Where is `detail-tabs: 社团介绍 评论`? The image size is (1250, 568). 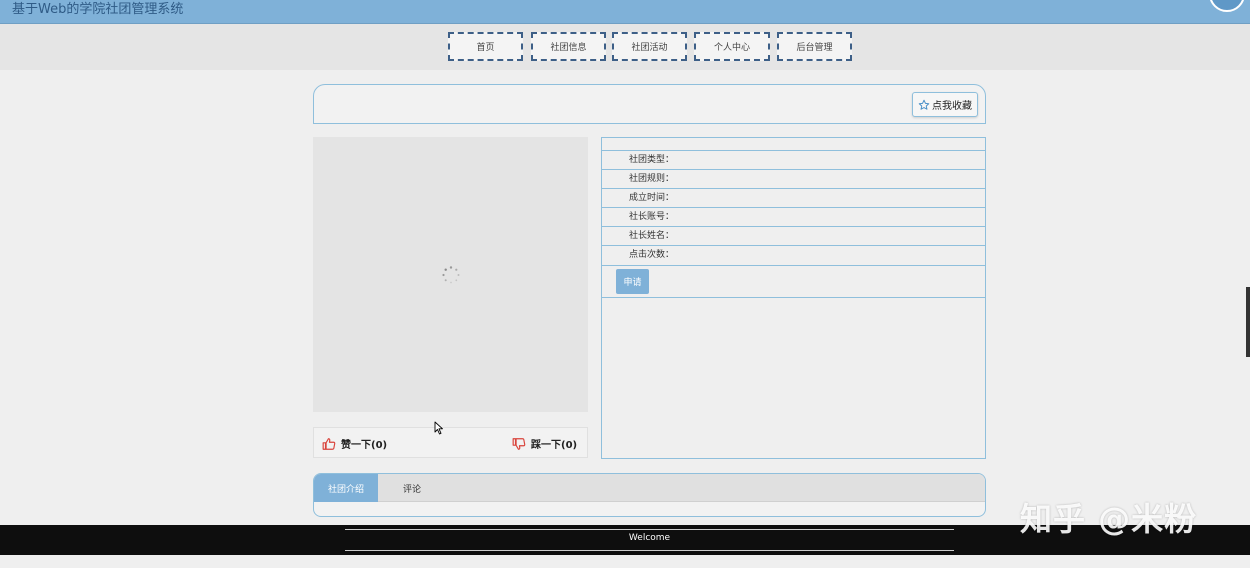 detail-tabs: 社团介绍 评论 is located at coordinates (649, 495).